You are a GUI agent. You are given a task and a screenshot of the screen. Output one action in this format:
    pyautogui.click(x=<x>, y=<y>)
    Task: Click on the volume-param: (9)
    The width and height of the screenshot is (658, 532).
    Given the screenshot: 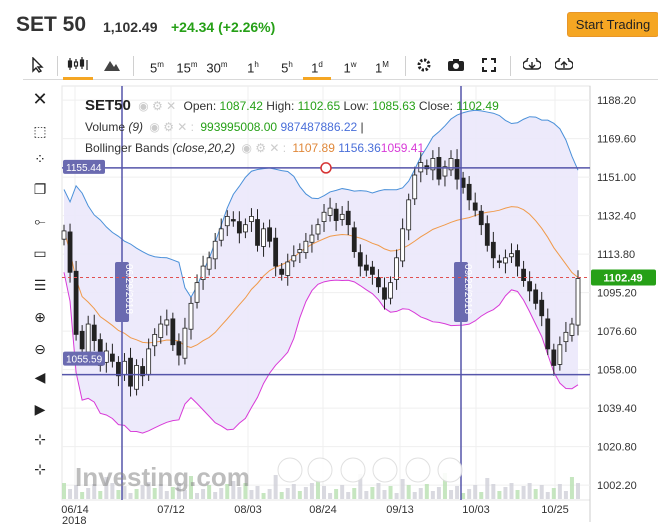 What is the action you would take?
    pyautogui.click(x=136, y=127)
    